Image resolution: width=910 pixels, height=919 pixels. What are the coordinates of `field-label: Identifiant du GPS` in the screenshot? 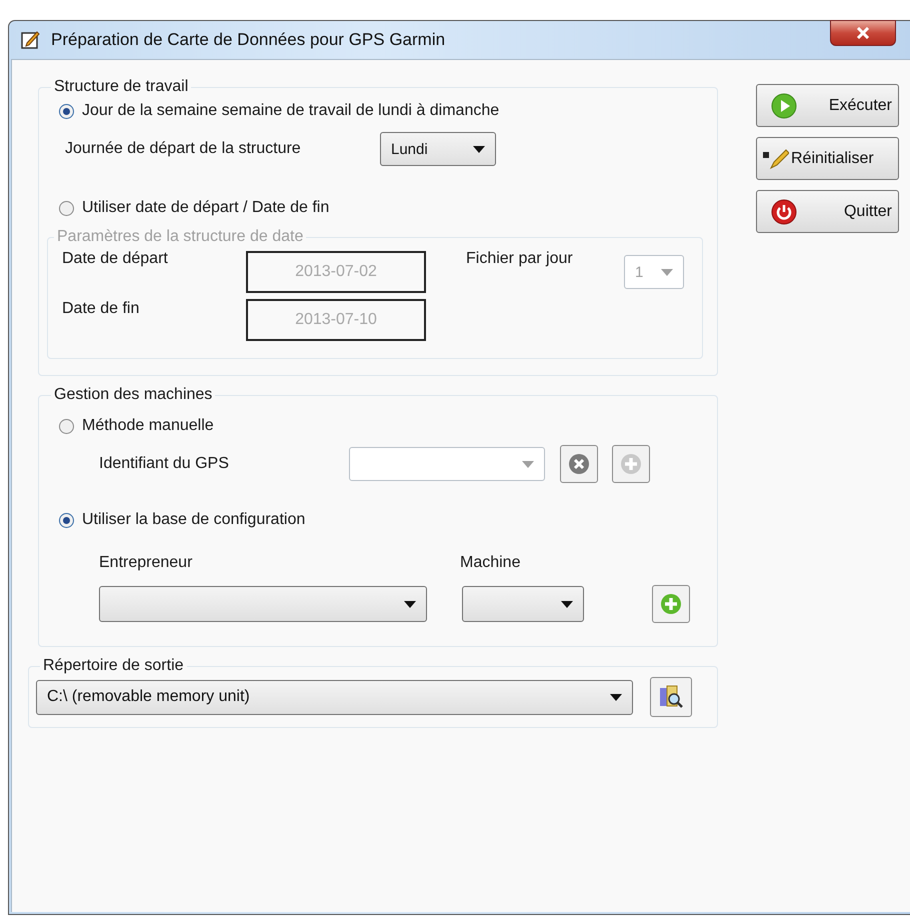 It's located at (164, 464).